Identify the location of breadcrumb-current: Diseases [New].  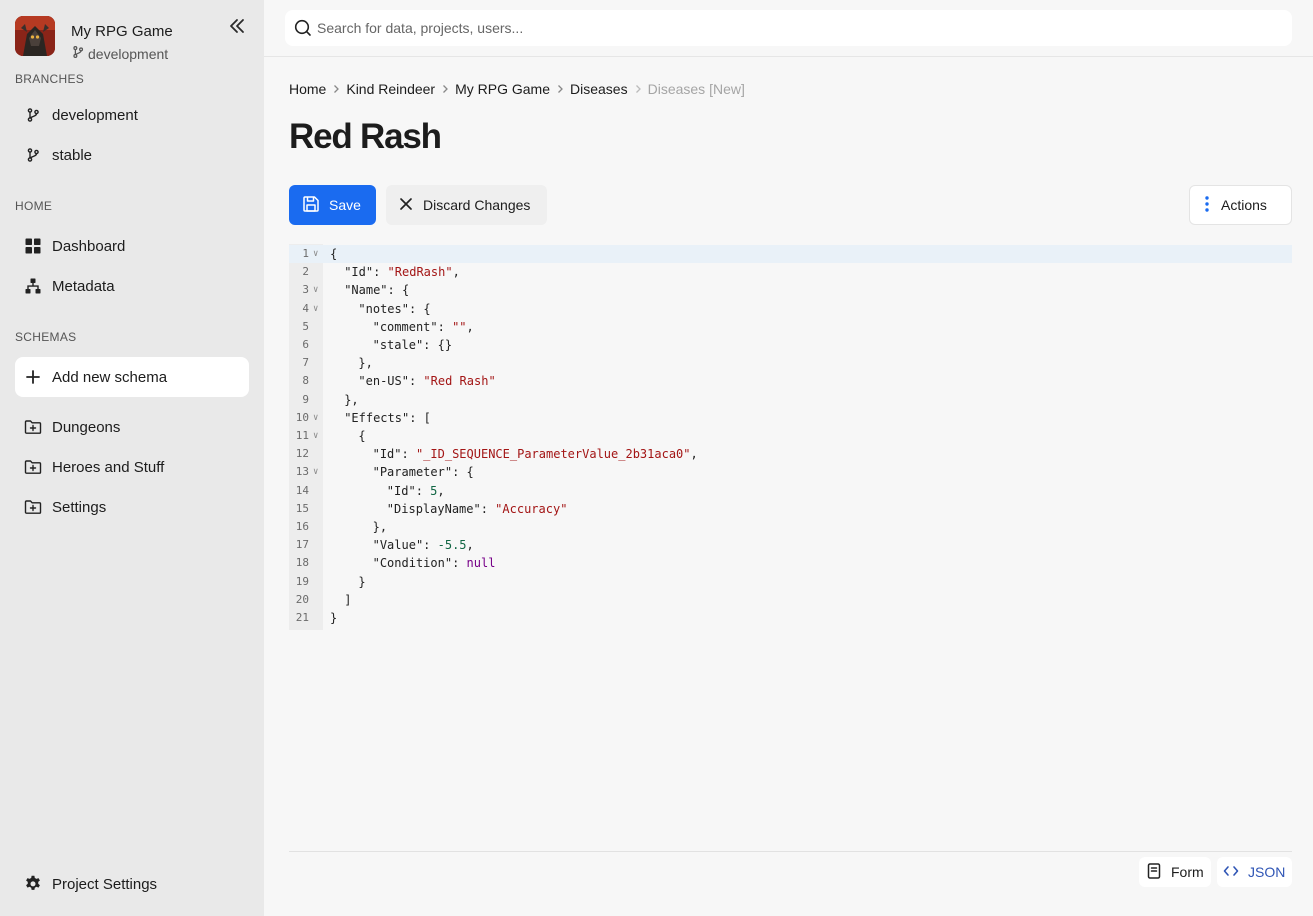
(696, 89).